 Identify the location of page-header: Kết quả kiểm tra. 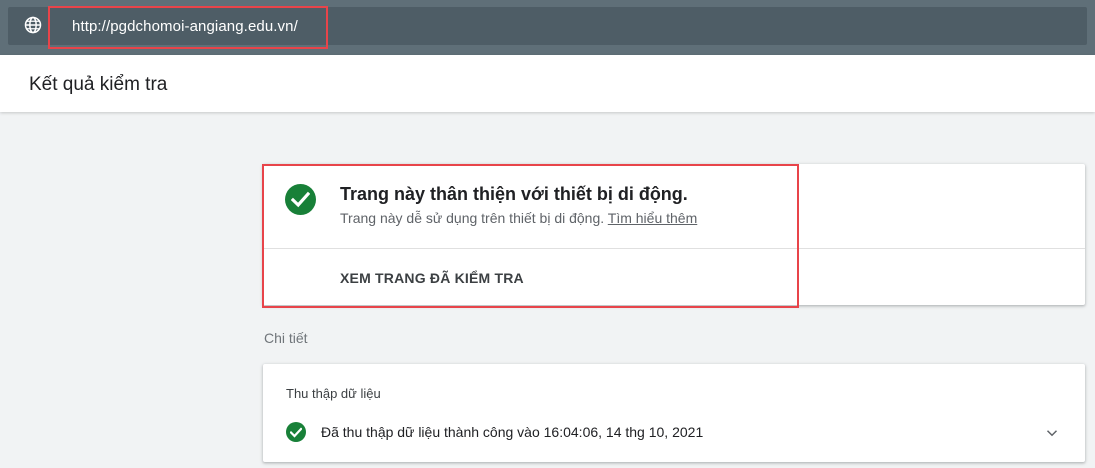
(547, 83).